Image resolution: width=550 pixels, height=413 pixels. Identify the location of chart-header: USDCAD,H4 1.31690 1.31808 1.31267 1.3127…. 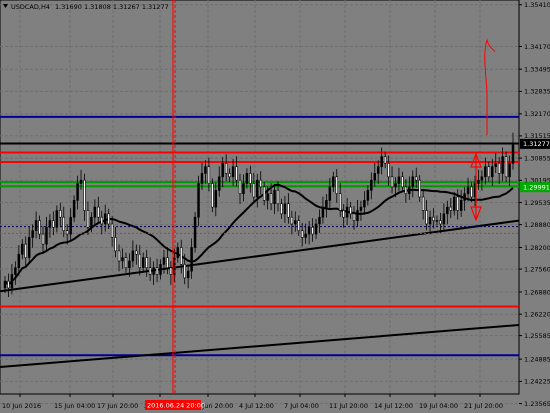
(86, 7).